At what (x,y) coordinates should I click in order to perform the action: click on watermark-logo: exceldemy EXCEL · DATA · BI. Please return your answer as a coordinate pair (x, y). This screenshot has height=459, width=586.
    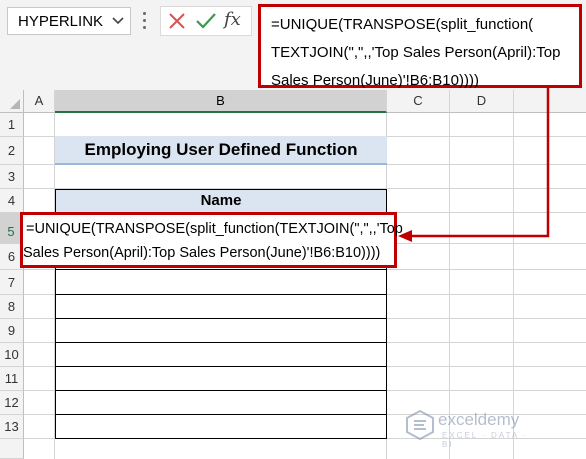
    Looking at the image, I should click on (471, 428).